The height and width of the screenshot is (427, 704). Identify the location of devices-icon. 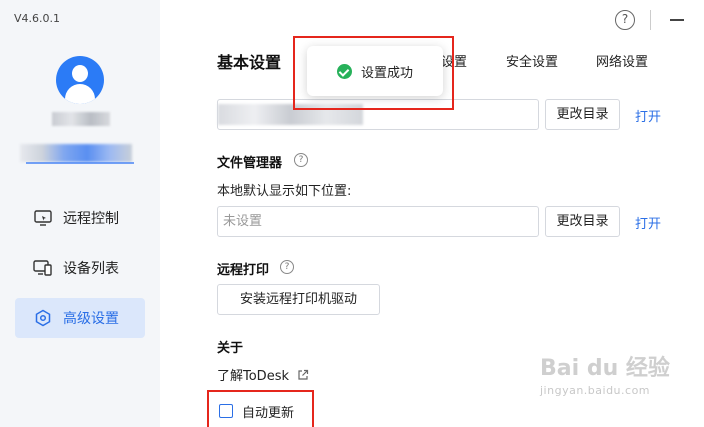
(43, 268).